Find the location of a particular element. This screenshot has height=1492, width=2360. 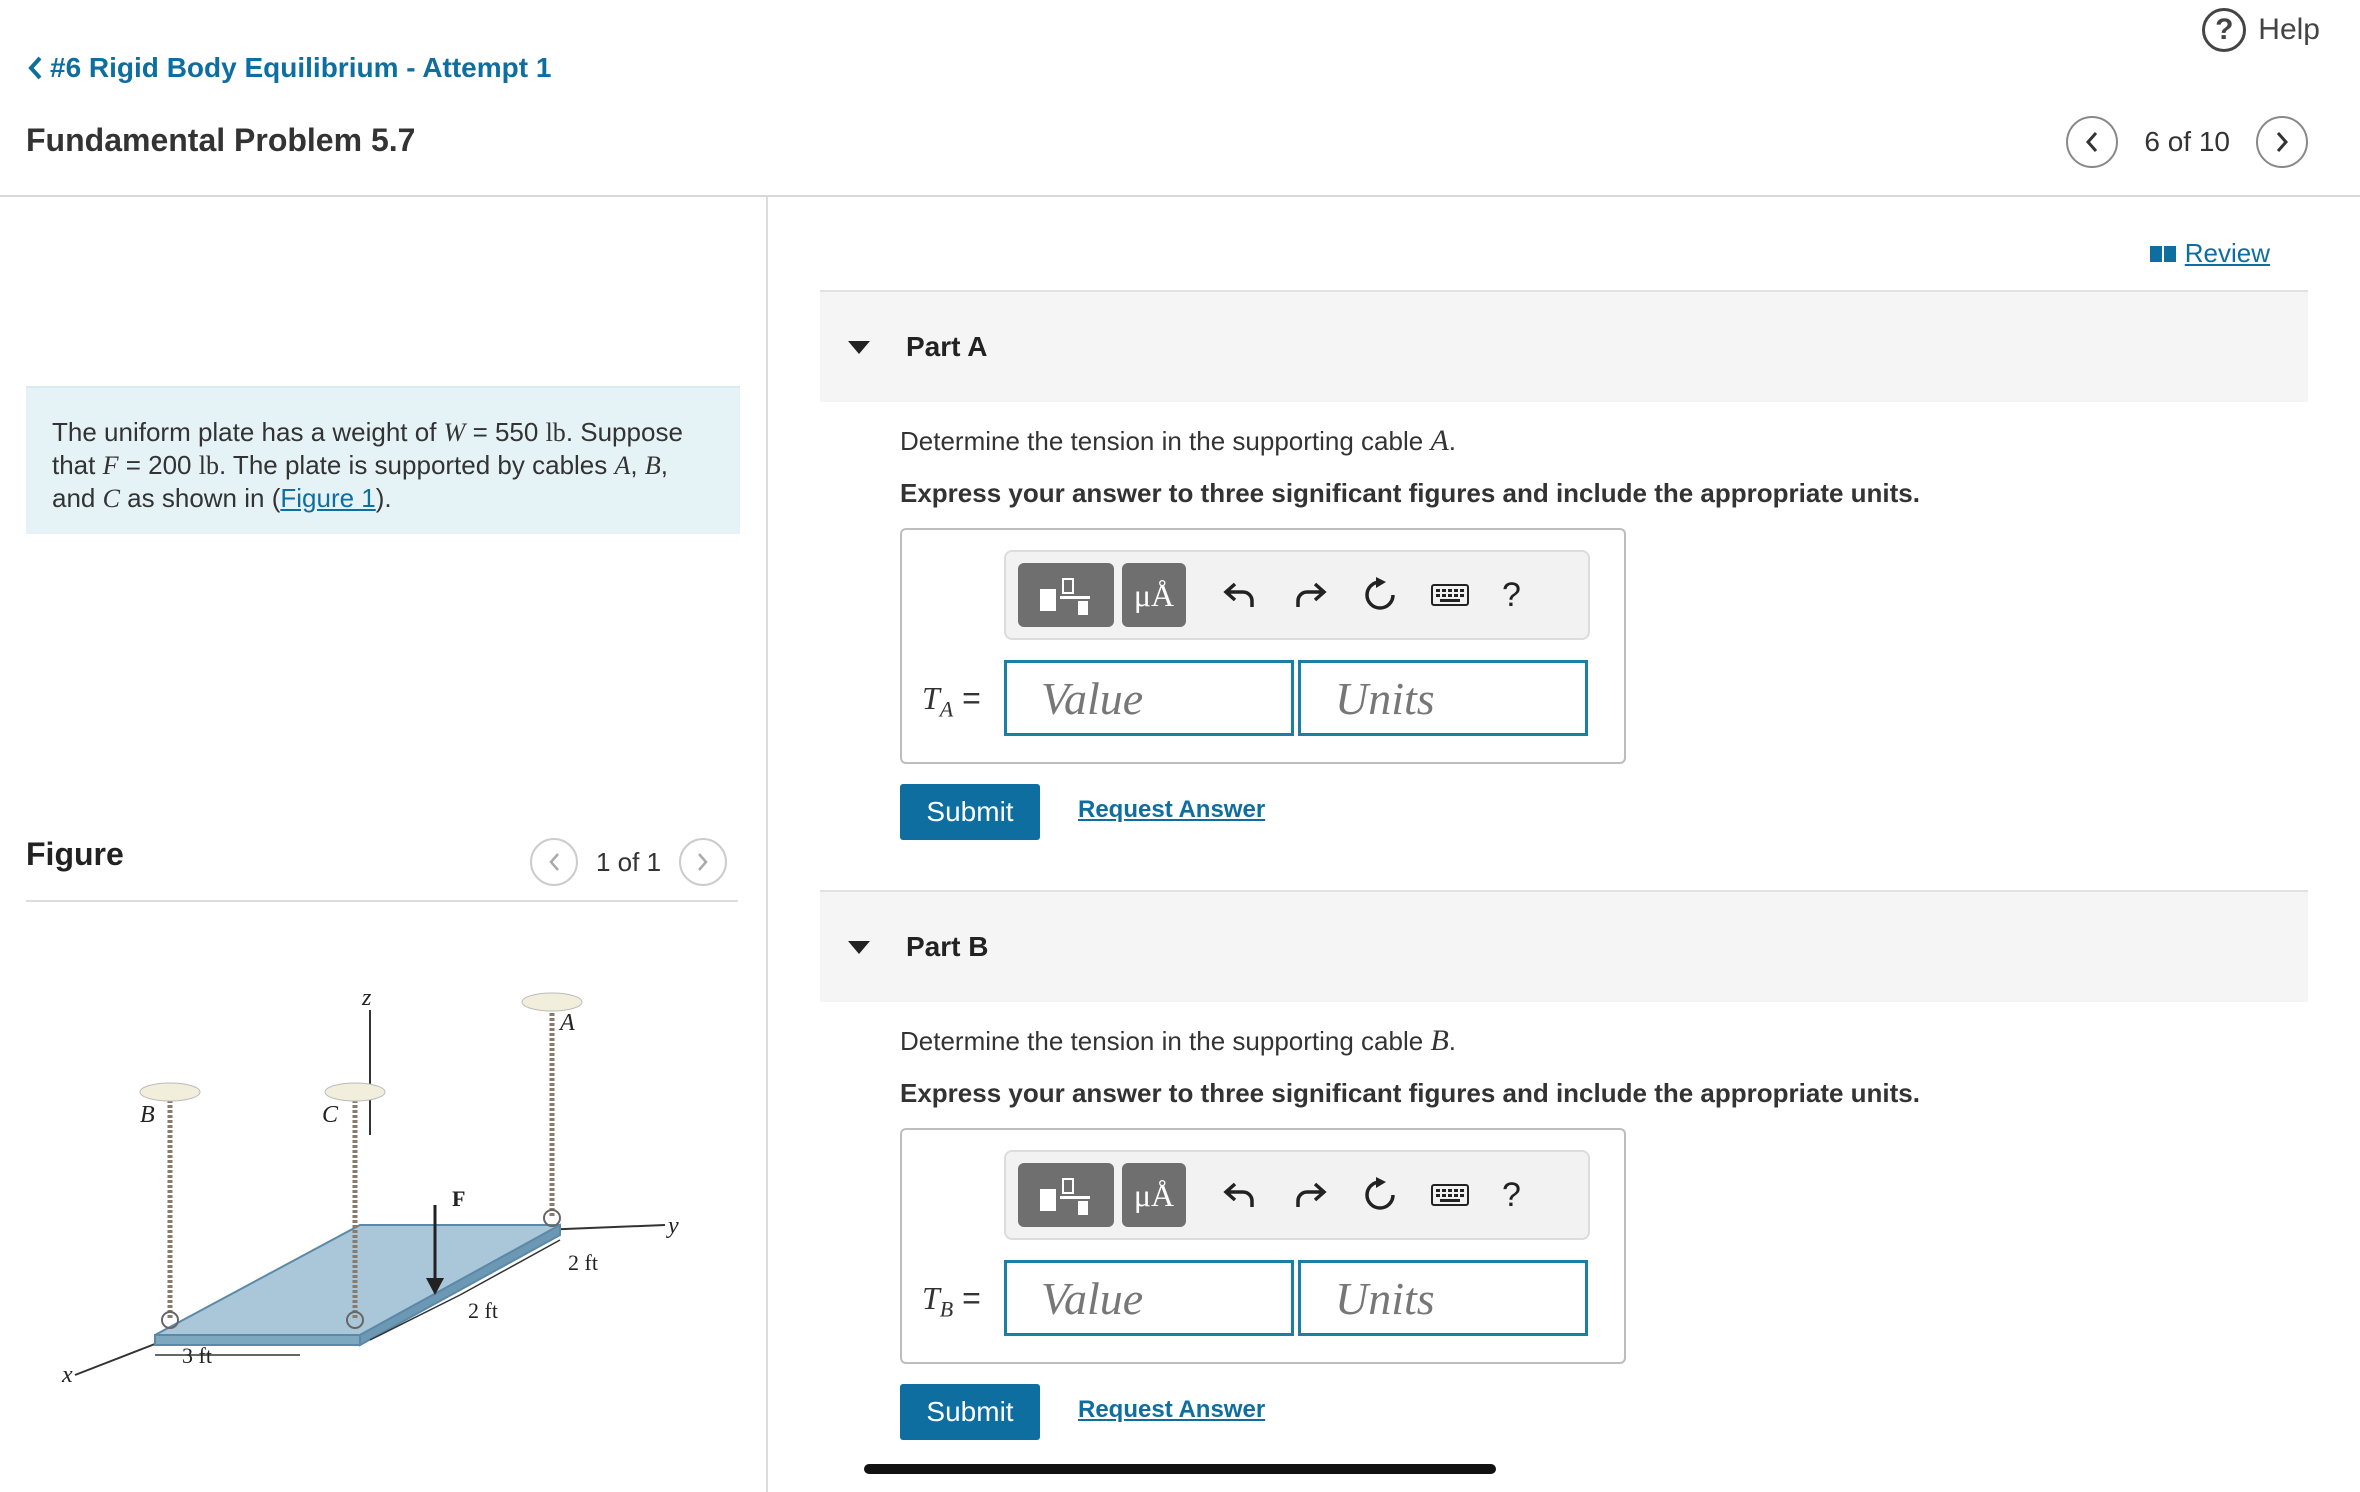

label-z: z is located at coordinates (366, 998).